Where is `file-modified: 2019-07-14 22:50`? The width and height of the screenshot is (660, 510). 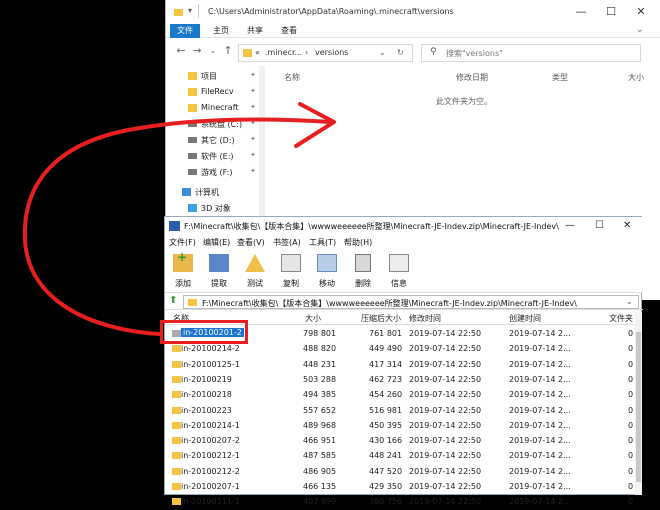 file-modified: 2019-07-14 22:50 is located at coordinates (445, 502).